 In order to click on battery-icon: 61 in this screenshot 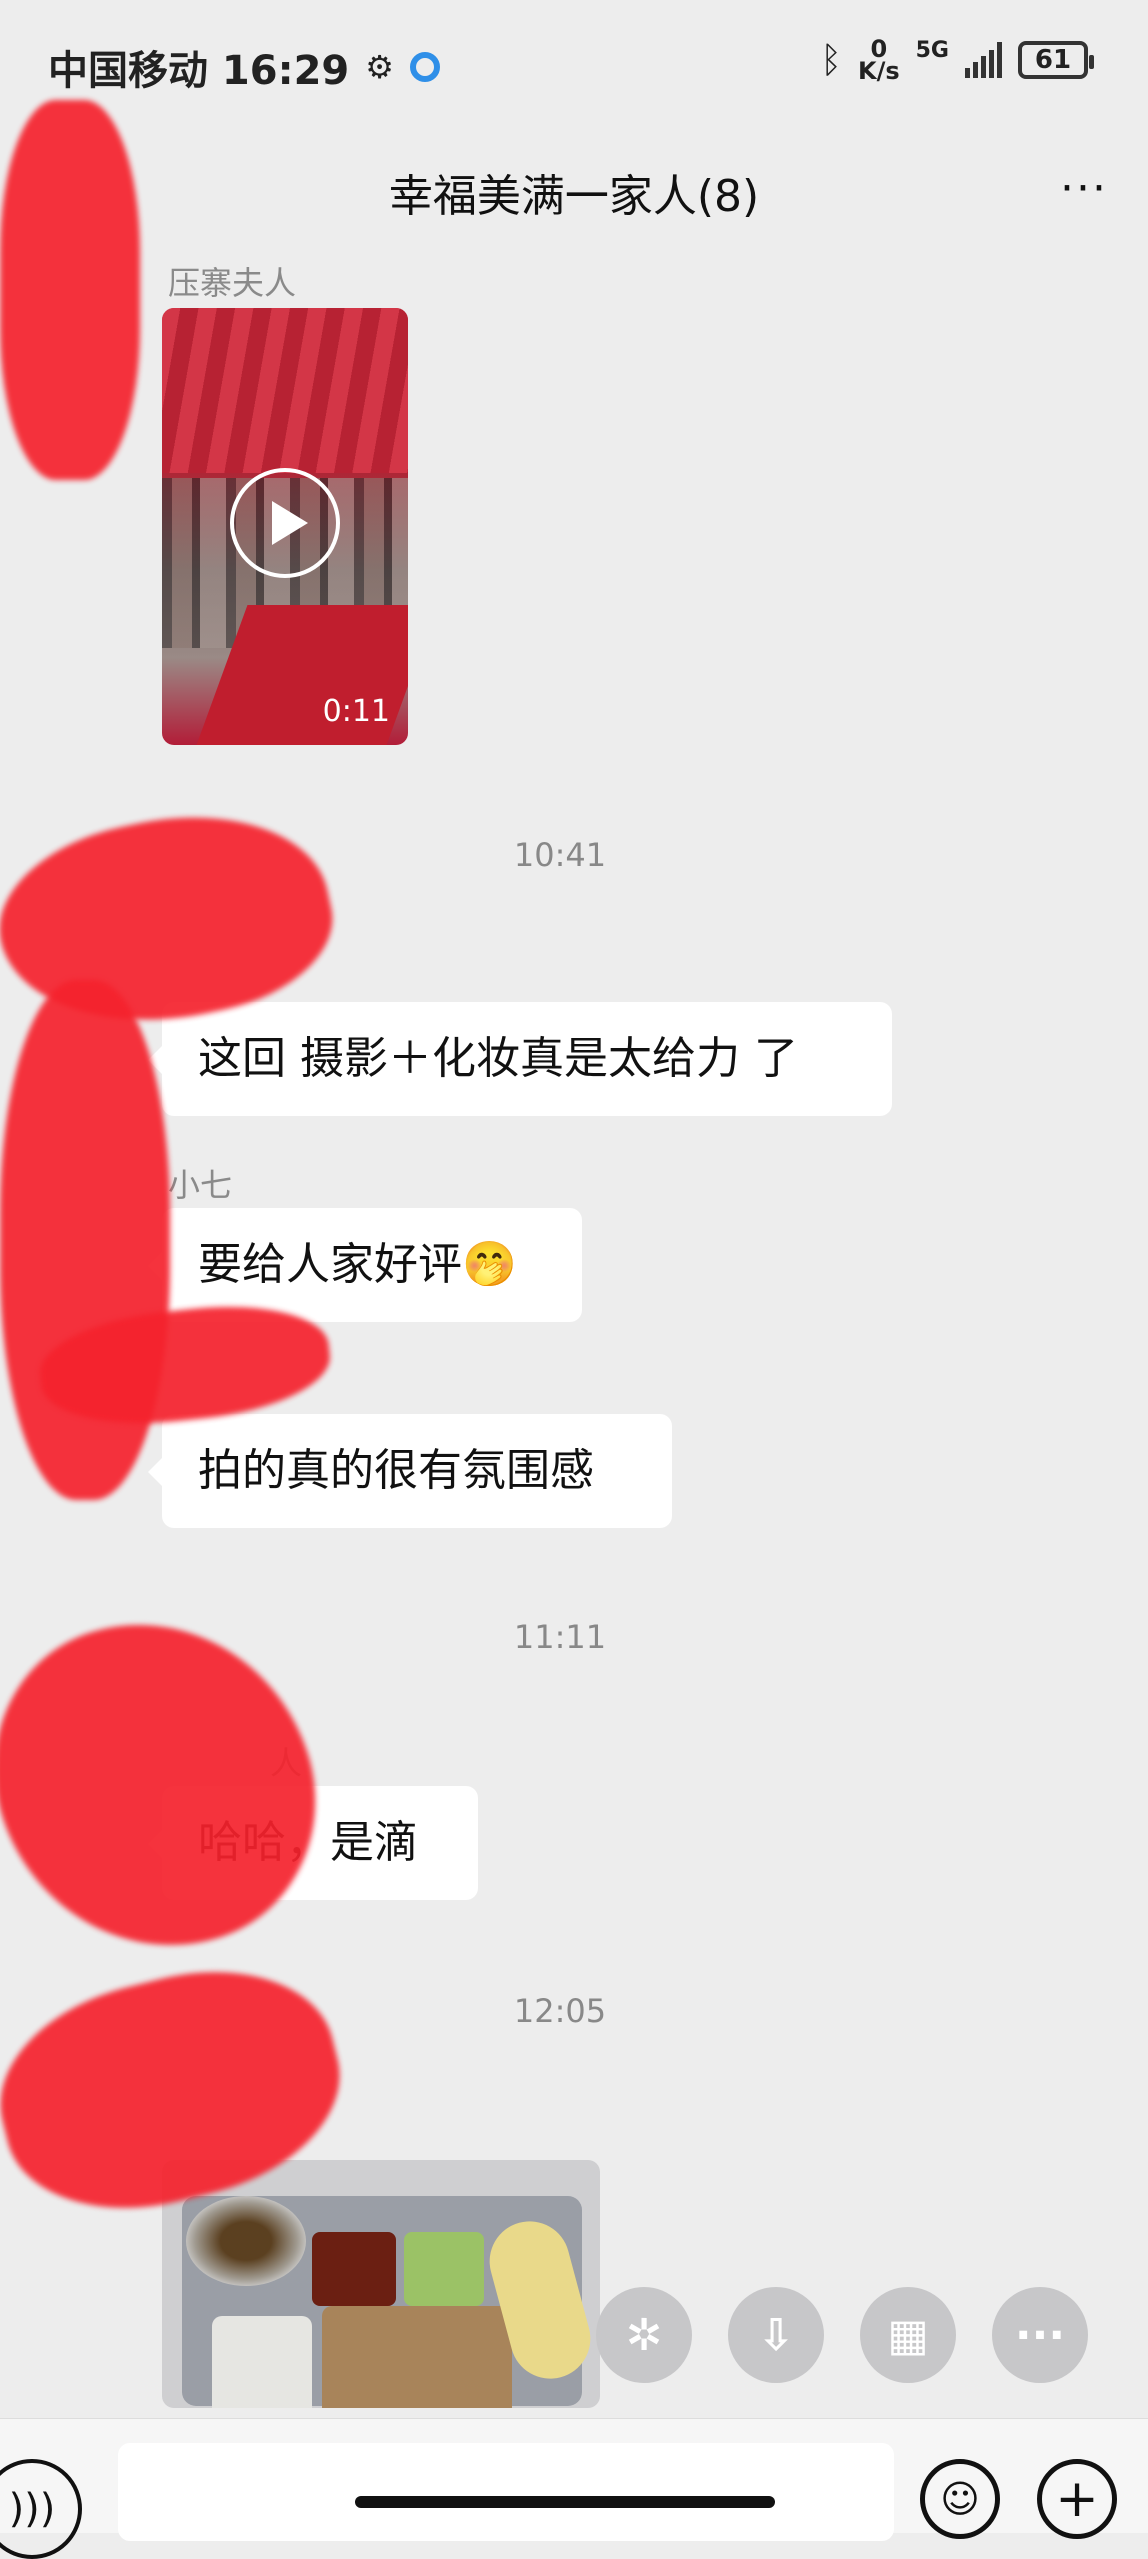, I will do `click(1056, 60)`.